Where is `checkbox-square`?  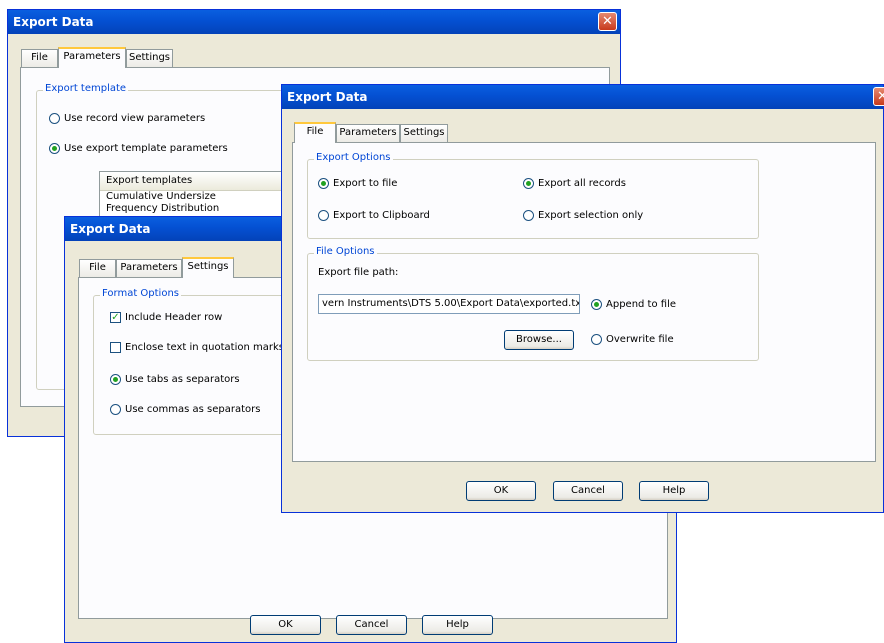
checkbox-square is located at coordinates (115, 347).